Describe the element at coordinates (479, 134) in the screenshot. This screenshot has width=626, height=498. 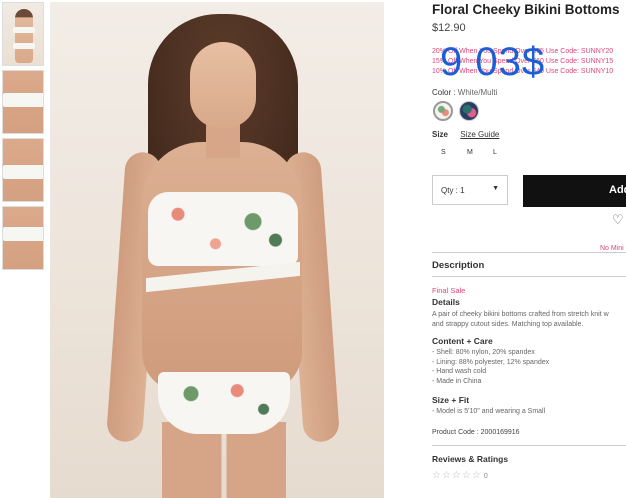
I see `size-guide-link: Size Guide` at that location.